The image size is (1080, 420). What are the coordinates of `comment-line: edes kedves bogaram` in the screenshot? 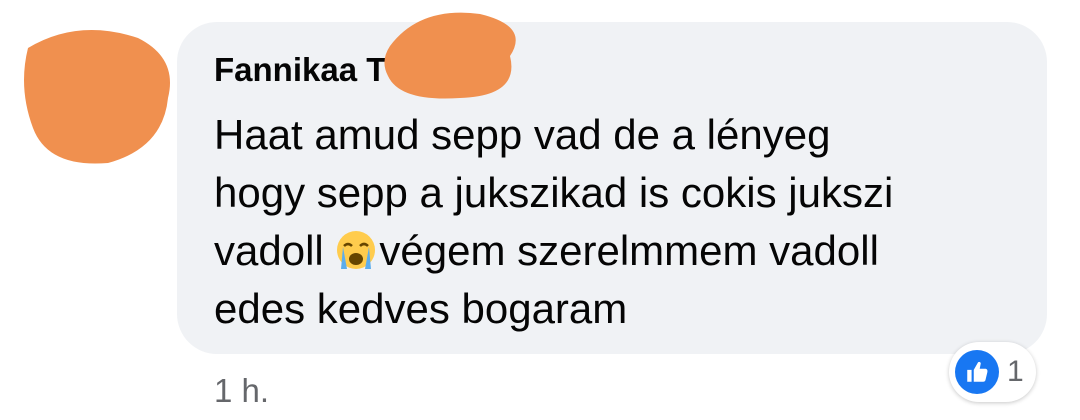 It's located at (421, 308).